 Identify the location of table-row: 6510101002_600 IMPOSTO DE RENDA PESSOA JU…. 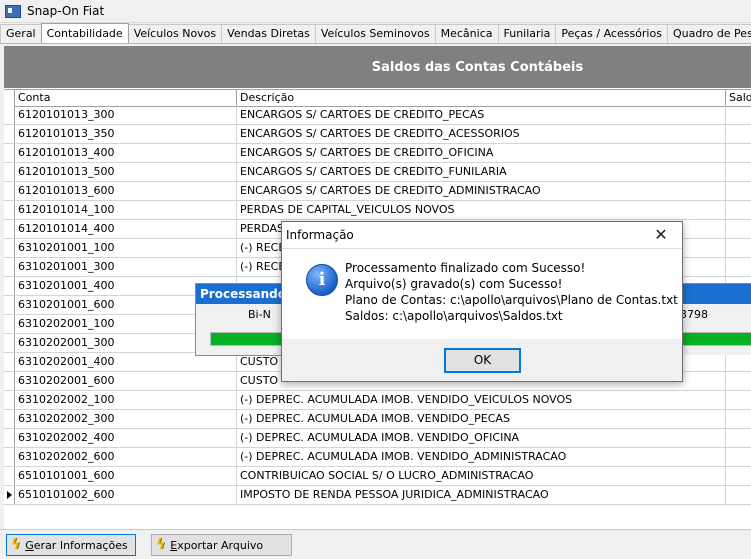
(377, 495).